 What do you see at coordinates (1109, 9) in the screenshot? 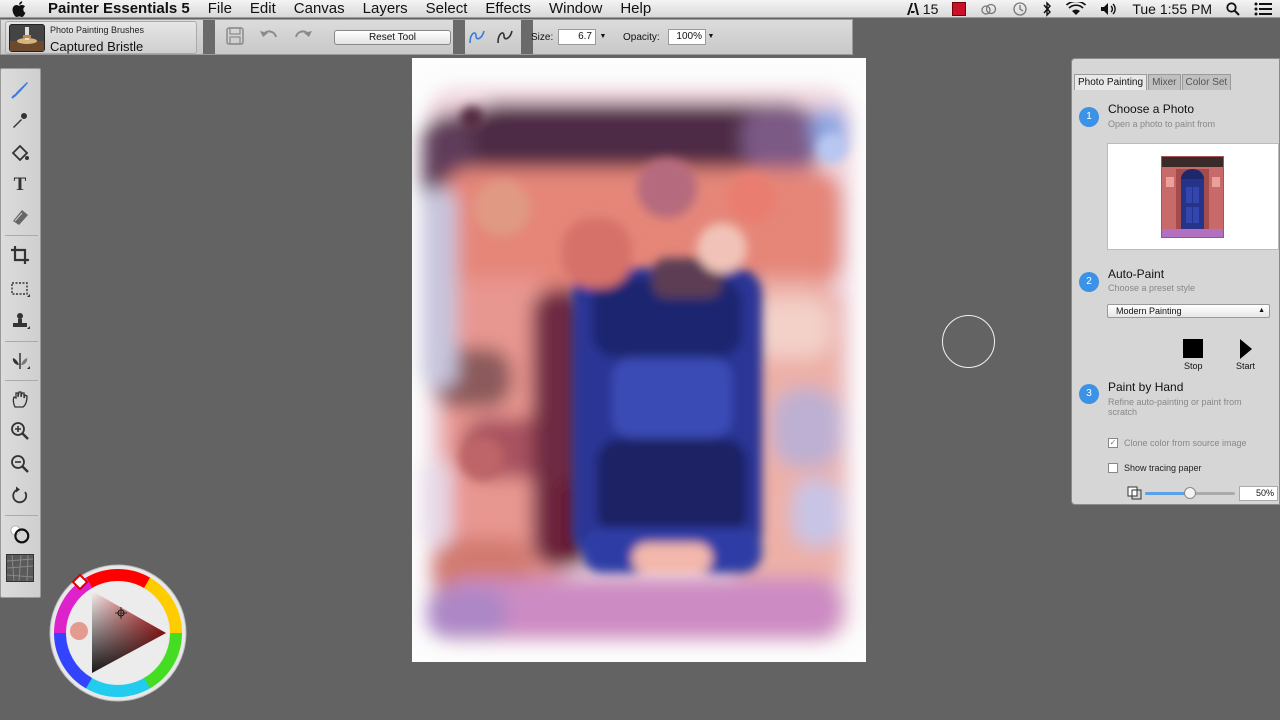
I see `volume-icon` at bounding box center [1109, 9].